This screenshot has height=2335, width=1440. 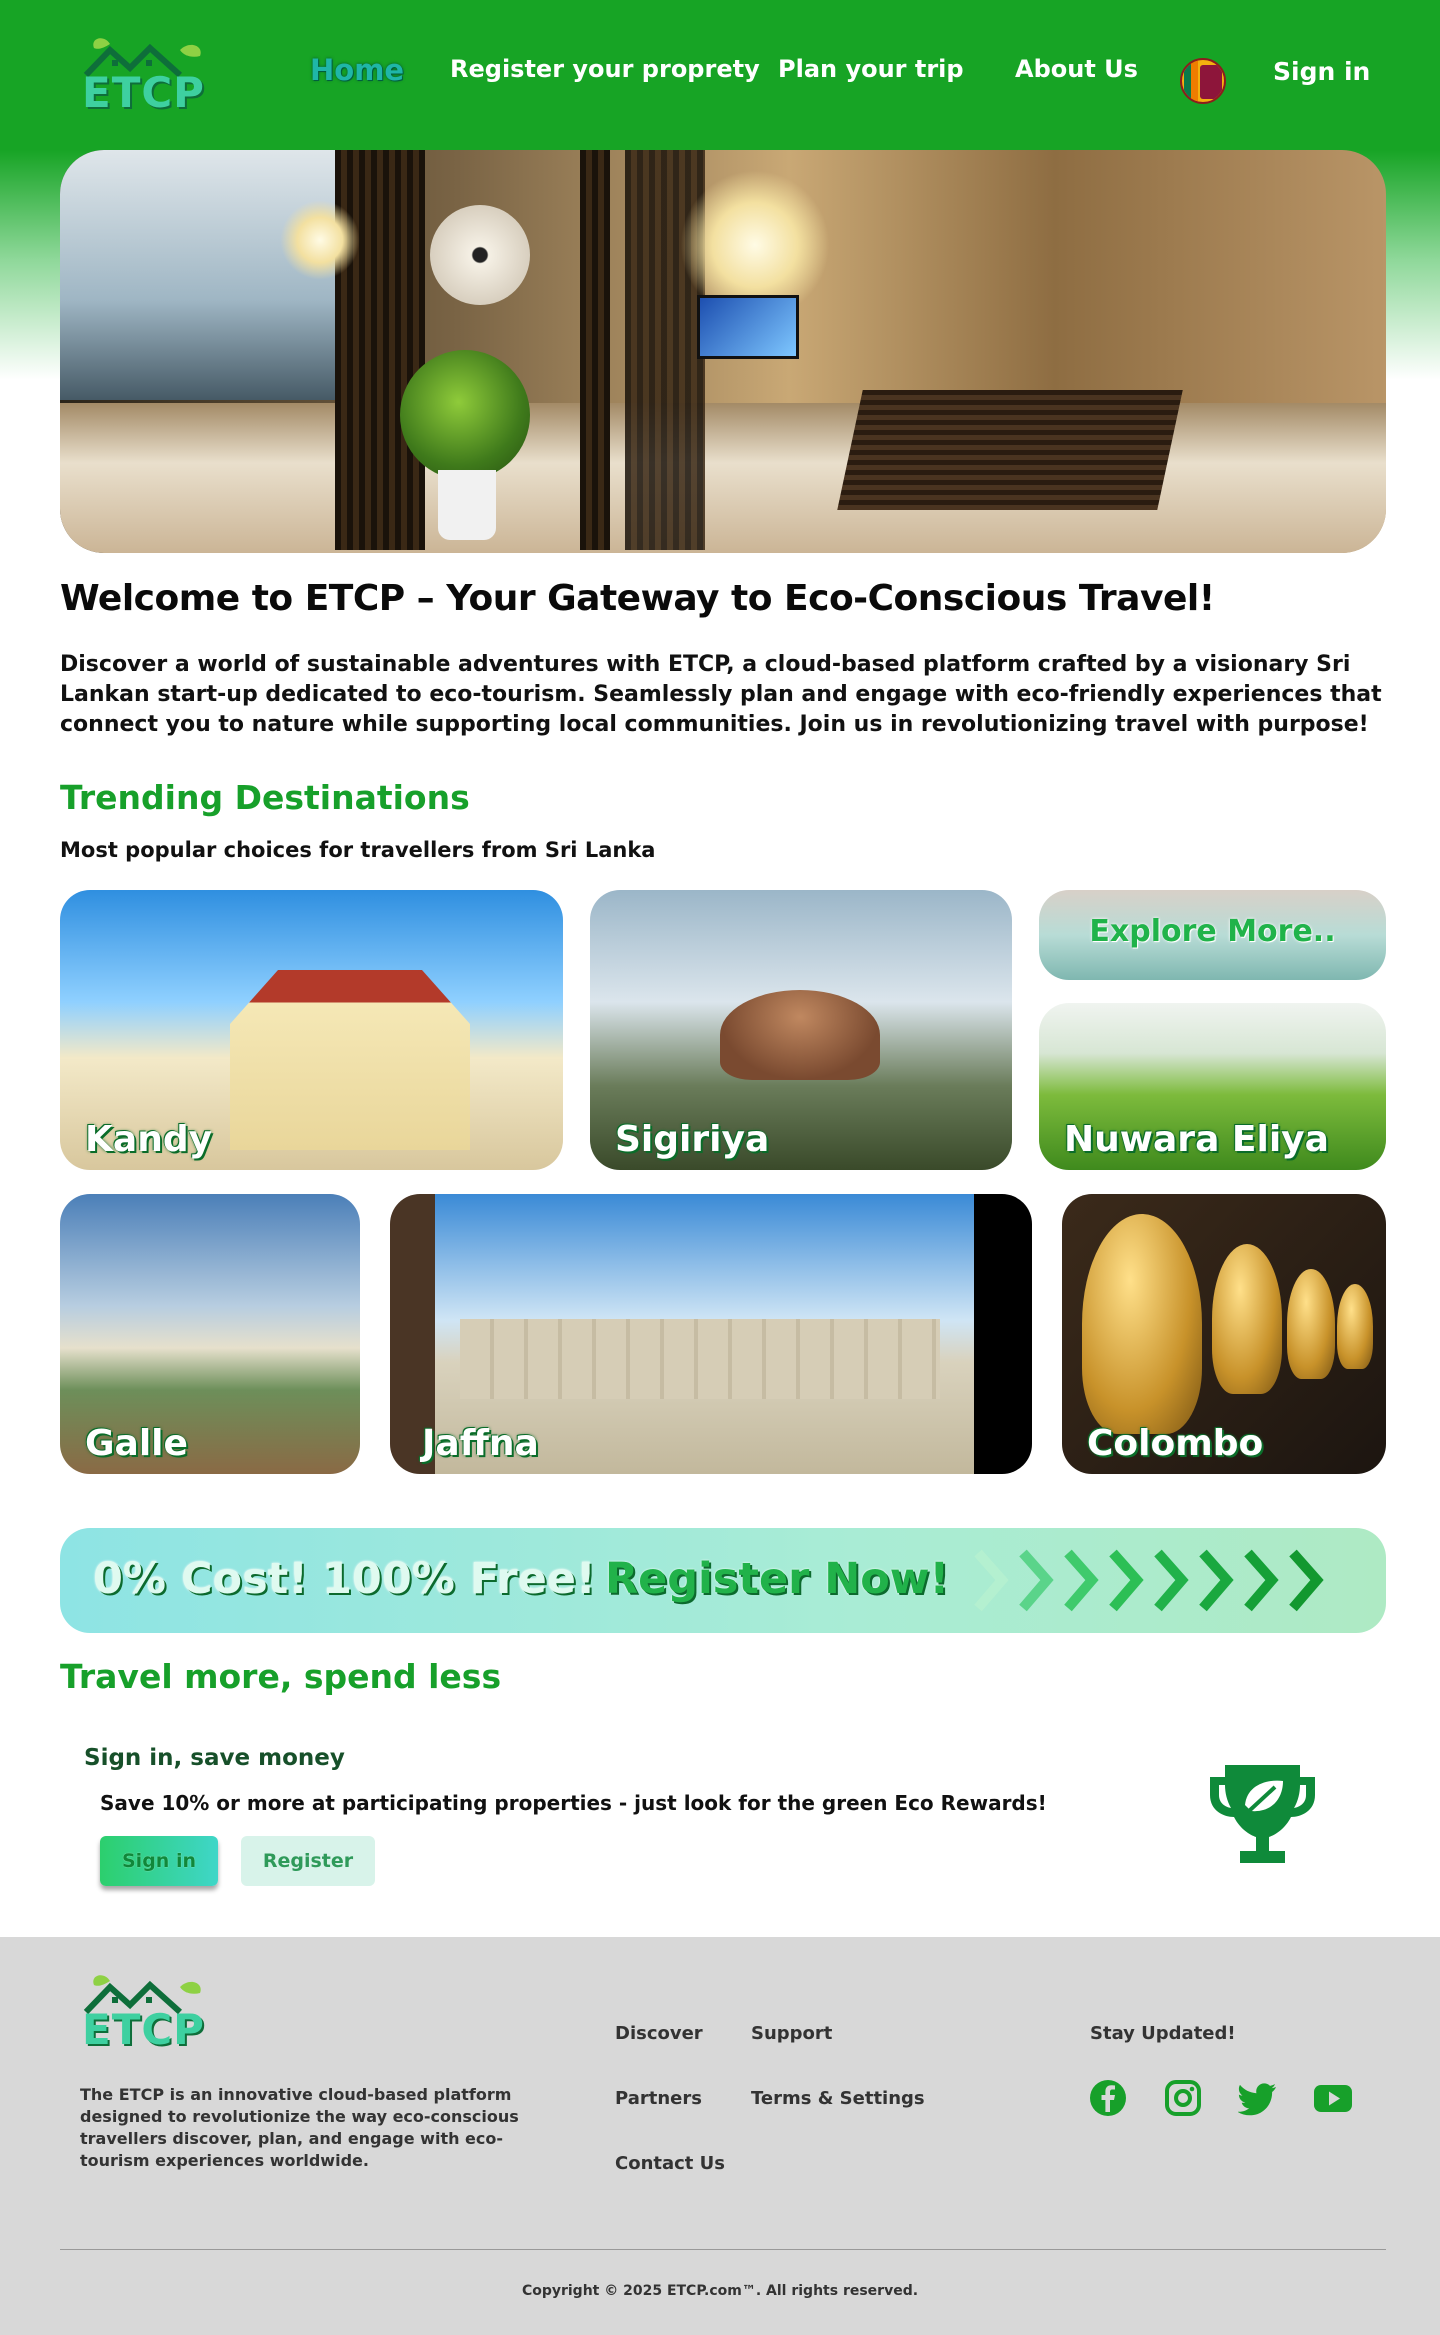 I want to click on destination-label: Sigiriya, so click(x=692, y=1139).